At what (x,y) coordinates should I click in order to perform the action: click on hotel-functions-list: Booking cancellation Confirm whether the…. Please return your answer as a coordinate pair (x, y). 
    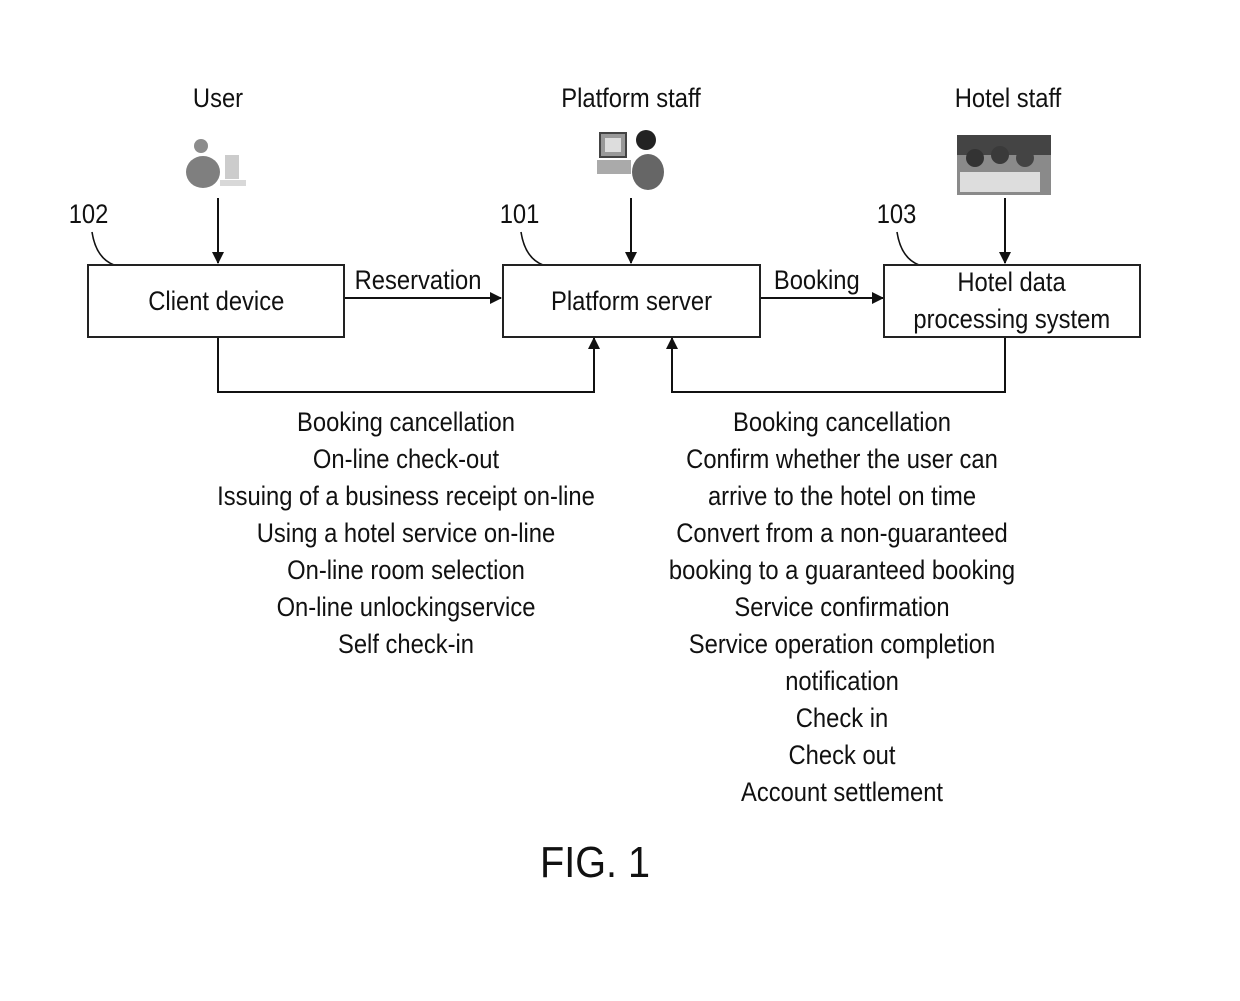
    Looking at the image, I should click on (842, 607).